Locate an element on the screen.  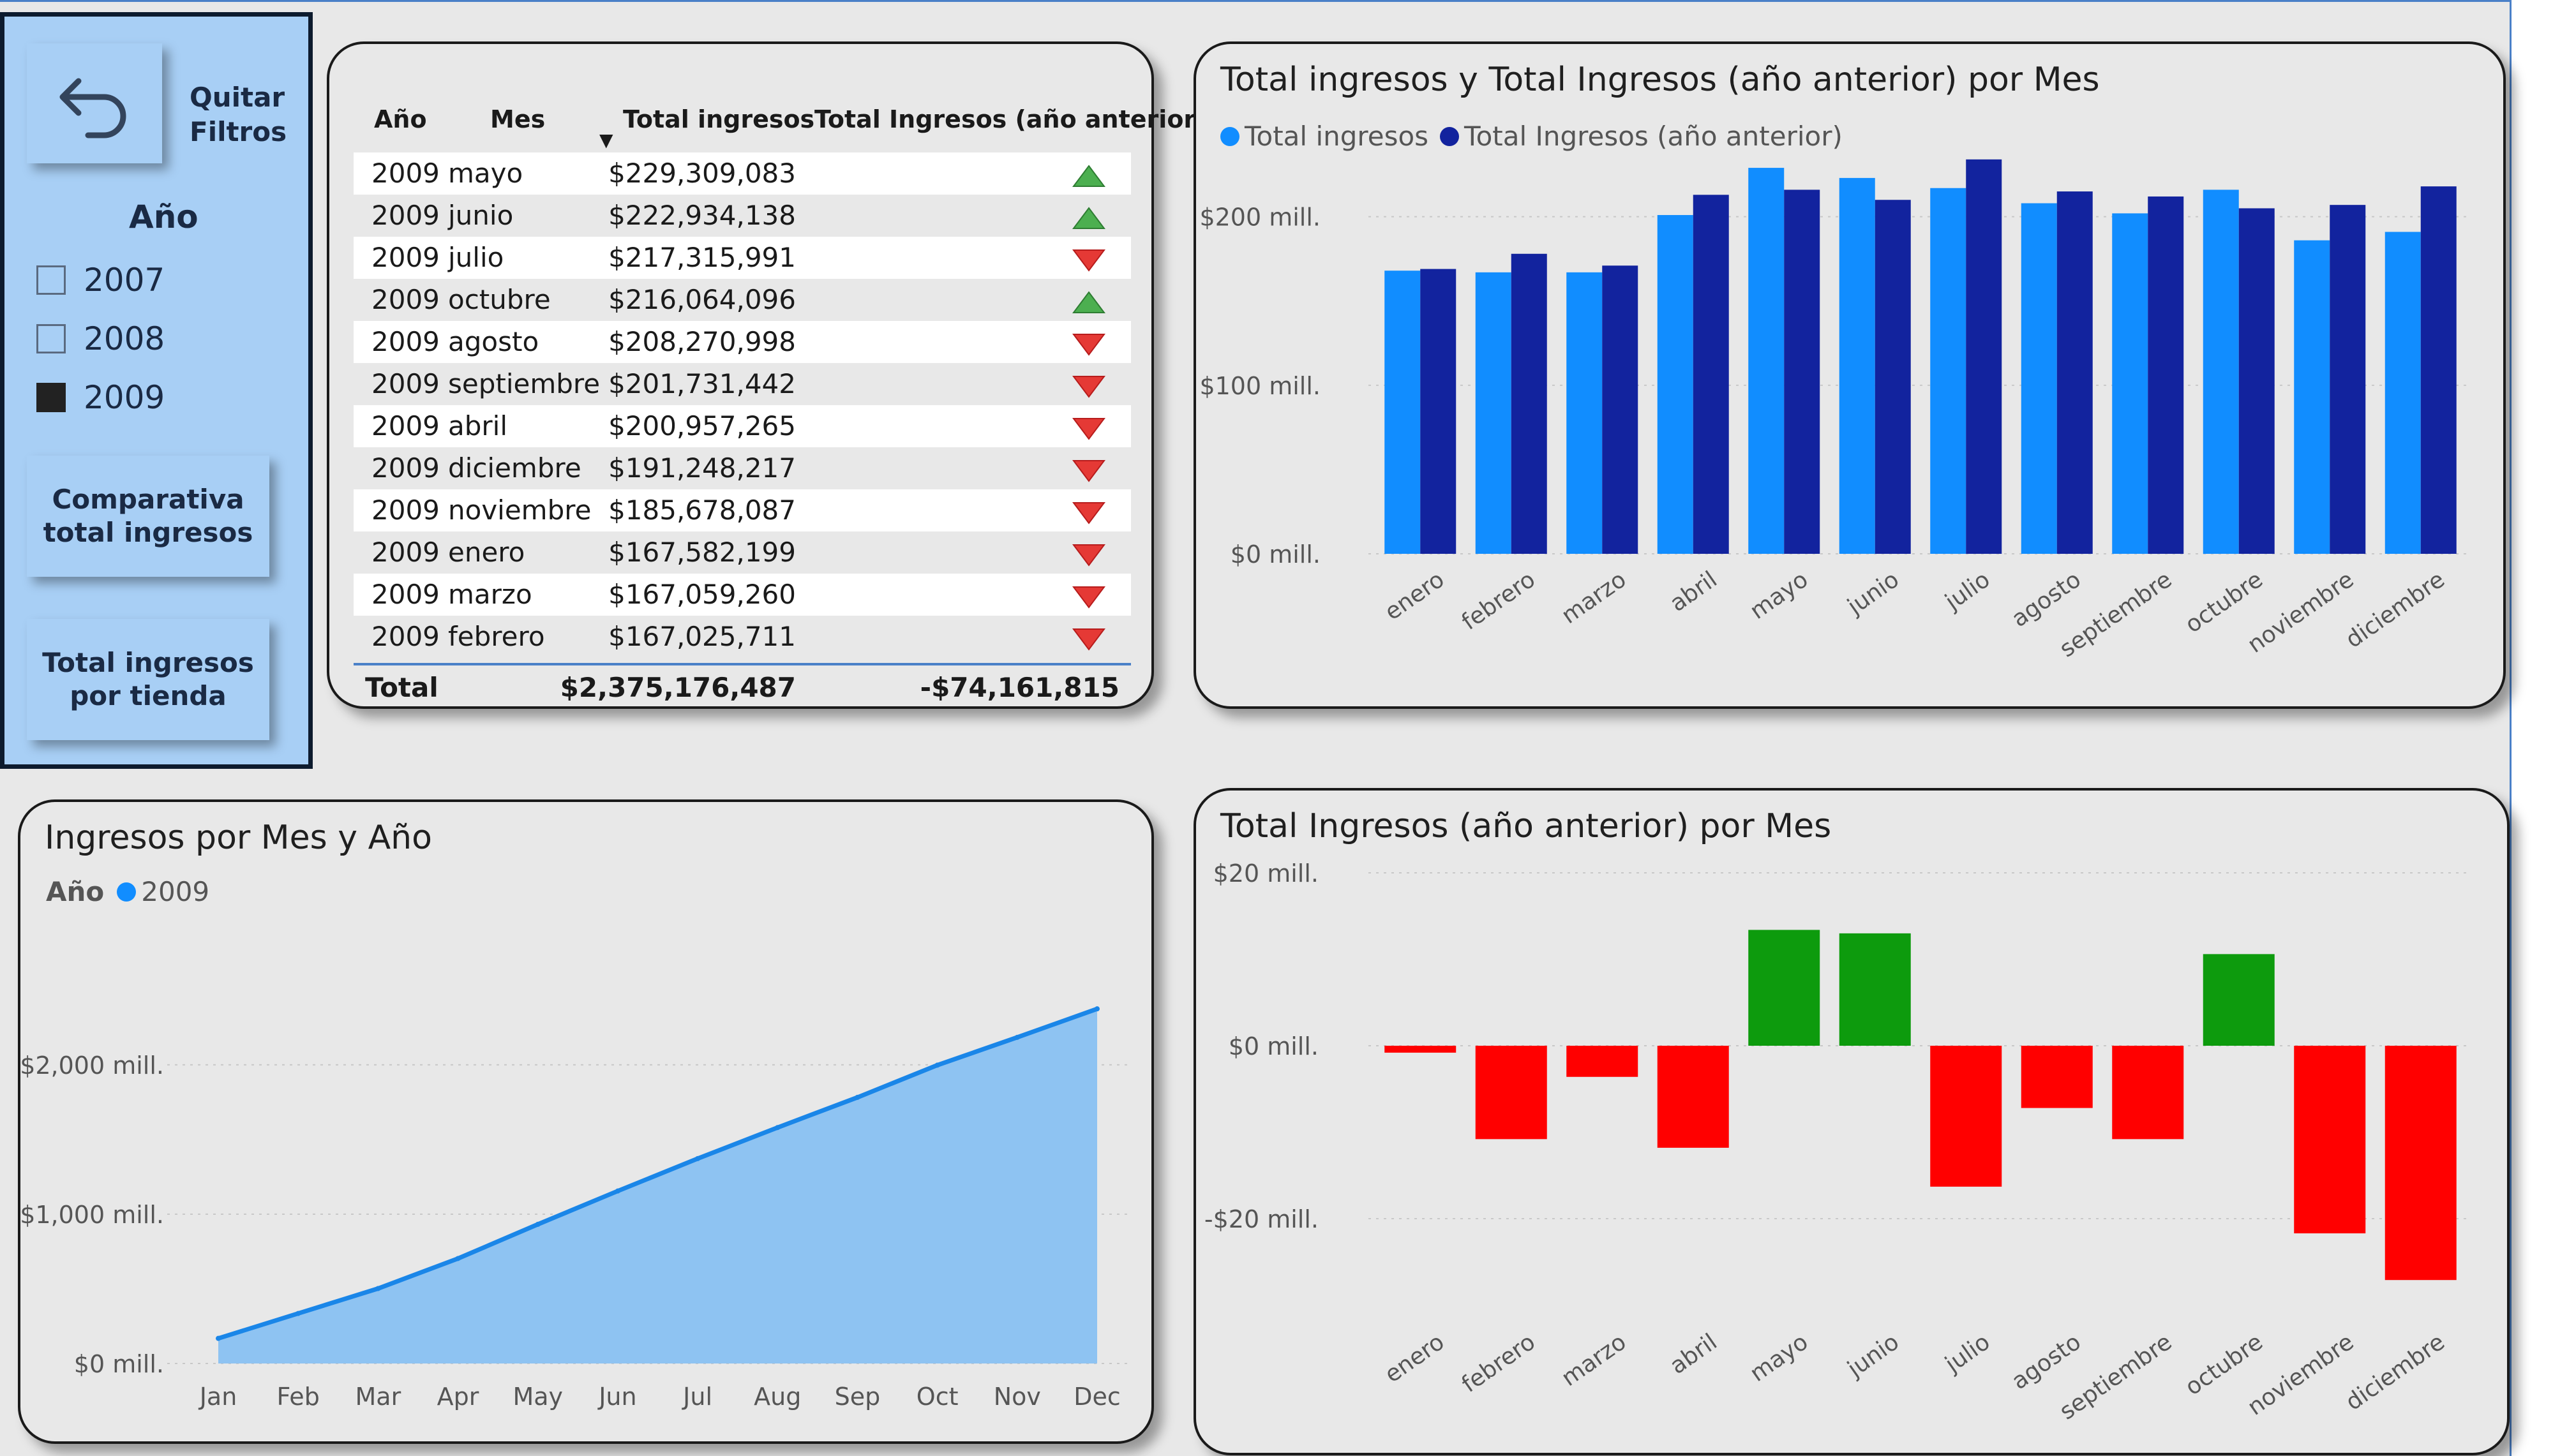
table-row: 2009 marzo $167,059,260 is located at coordinates (742, 595).